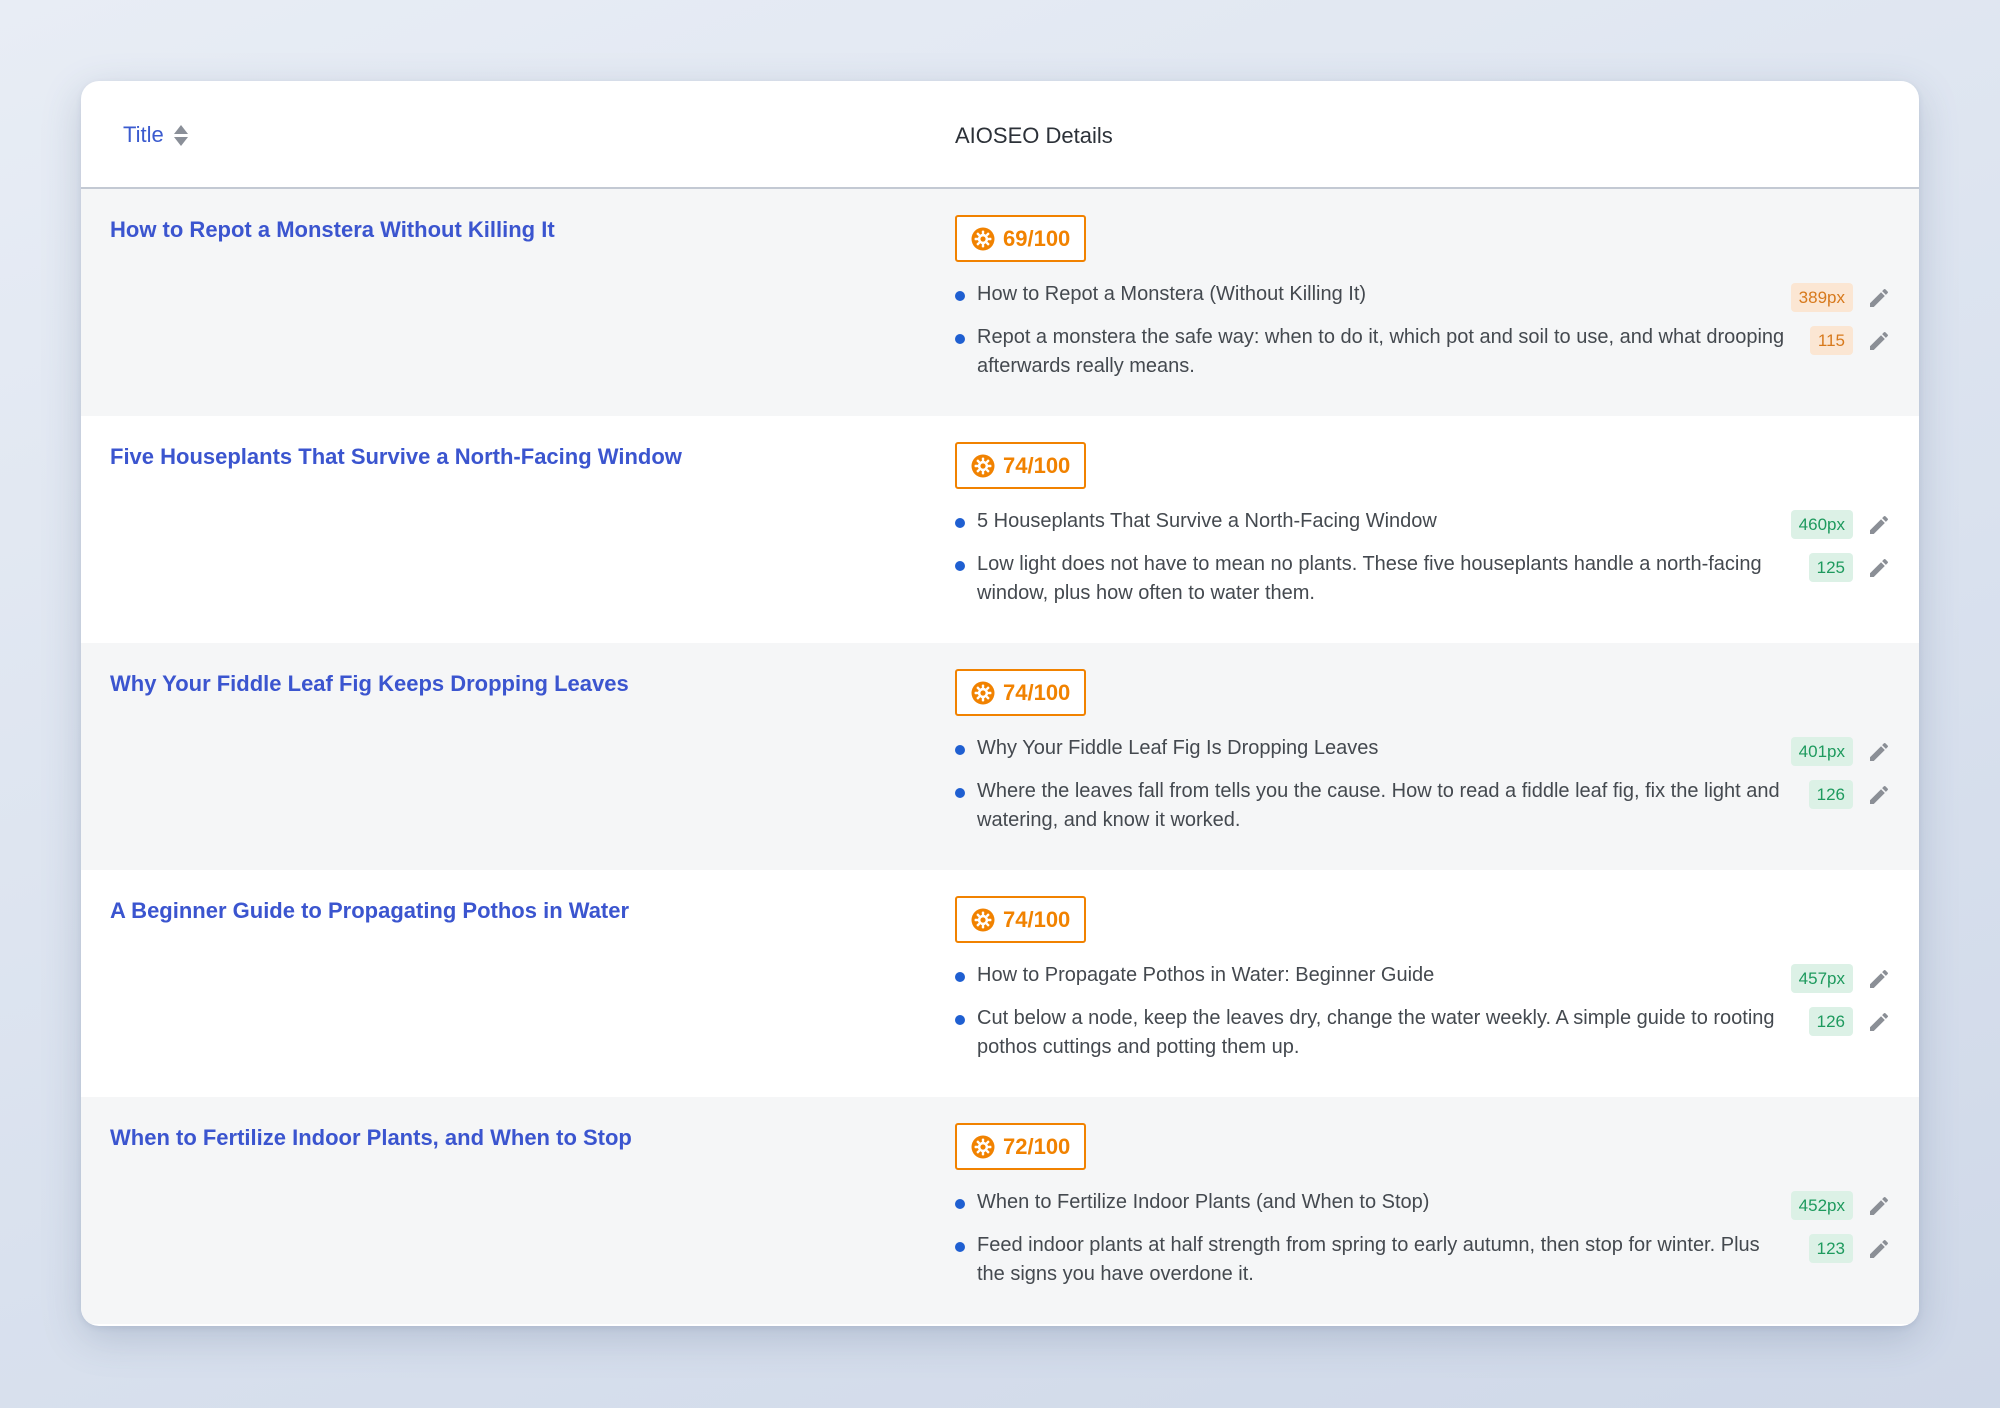  I want to click on table-header: Title AIOSEO Details, so click(1000, 135).